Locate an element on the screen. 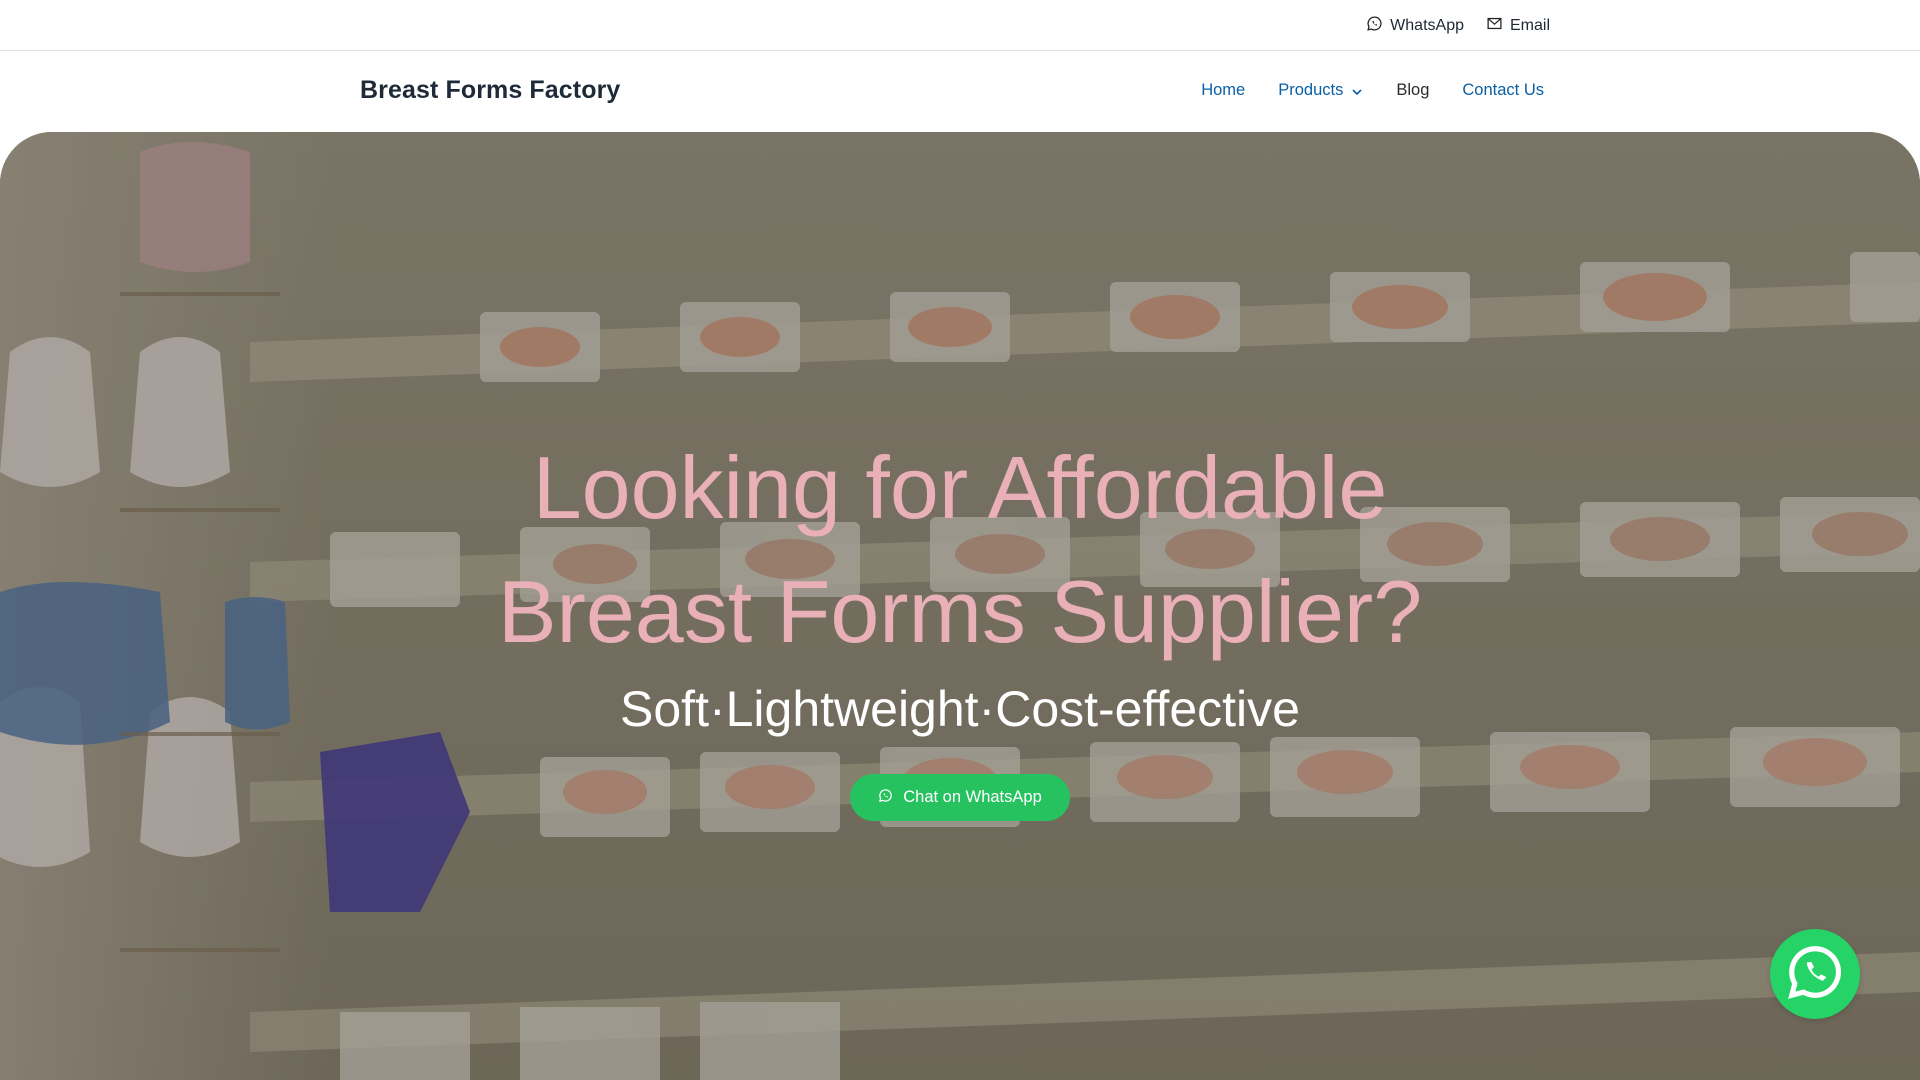 This screenshot has height=1080, width=1920. hero-headline-line2: Breast Forms Supplier? is located at coordinates (960, 611).